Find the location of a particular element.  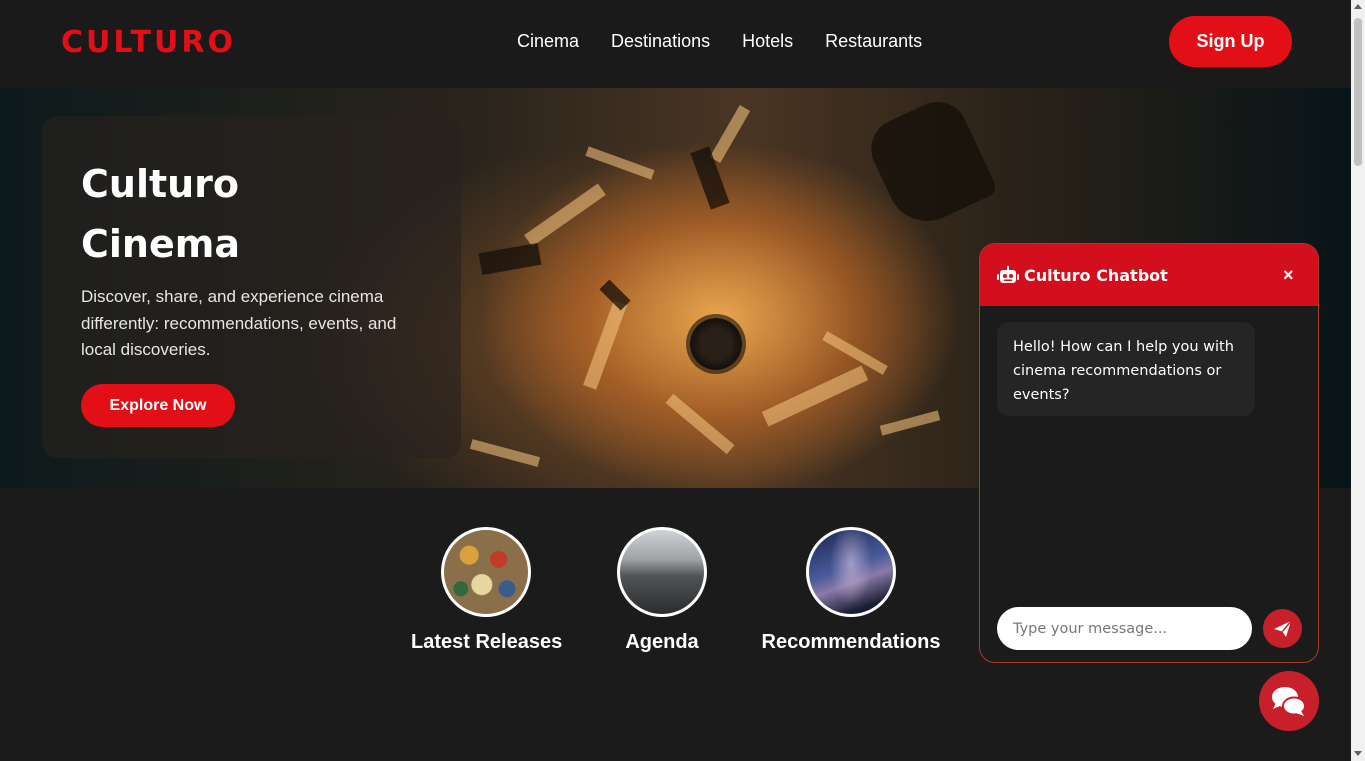

main-nav: Cinema Destinations Hotels Restaurants is located at coordinates (719, 41).